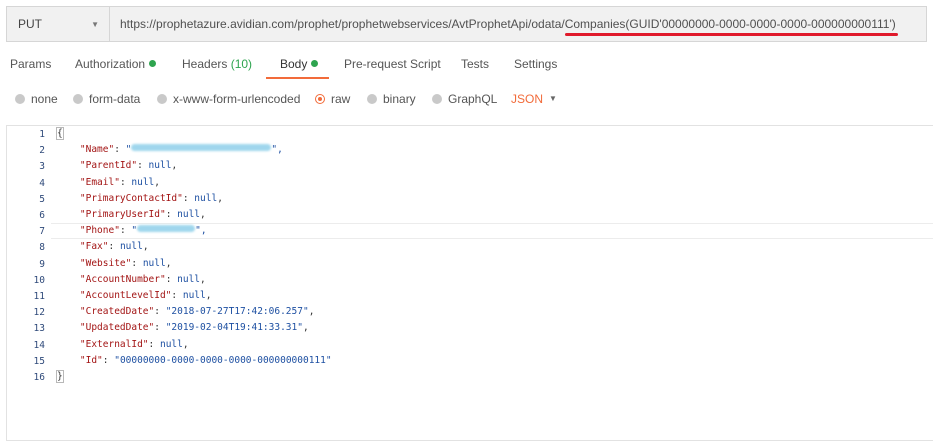  What do you see at coordinates (42, 183) in the screenshot?
I see `line-number: 4` at bounding box center [42, 183].